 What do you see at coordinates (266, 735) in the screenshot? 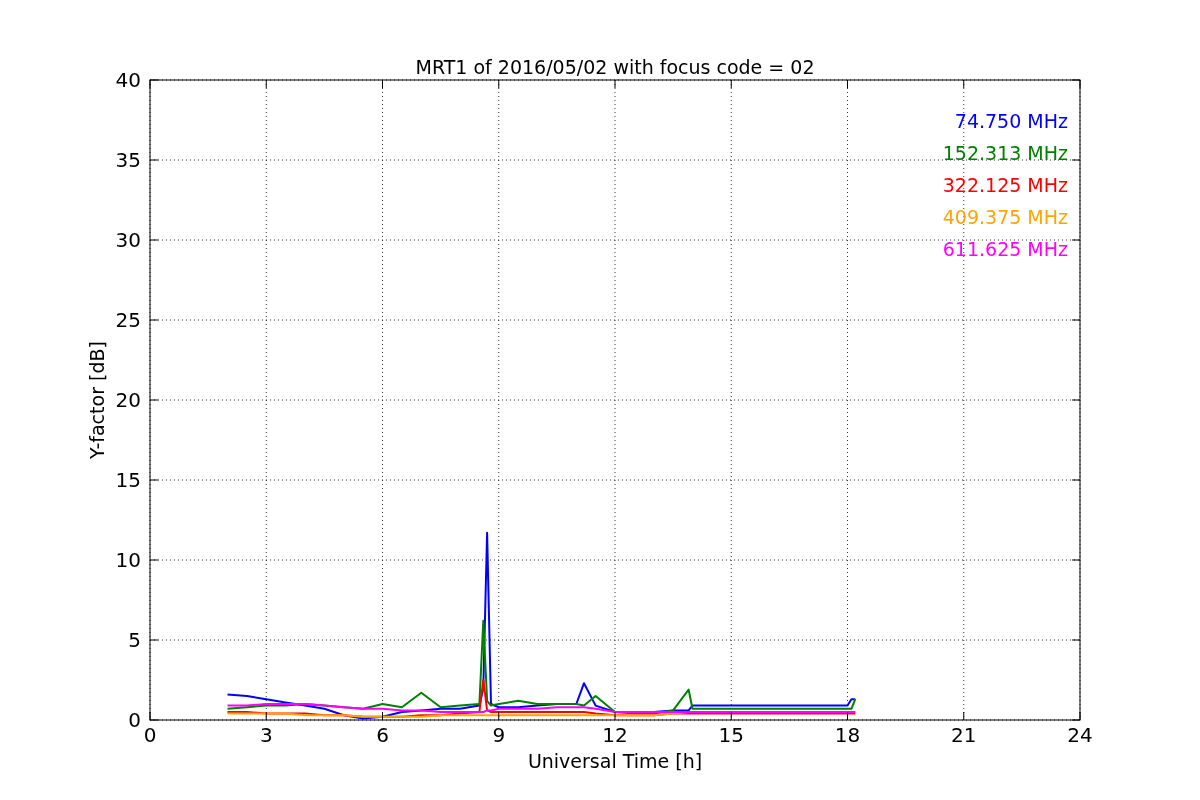
I see `x-tick-label: 3` at bounding box center [266, 735].